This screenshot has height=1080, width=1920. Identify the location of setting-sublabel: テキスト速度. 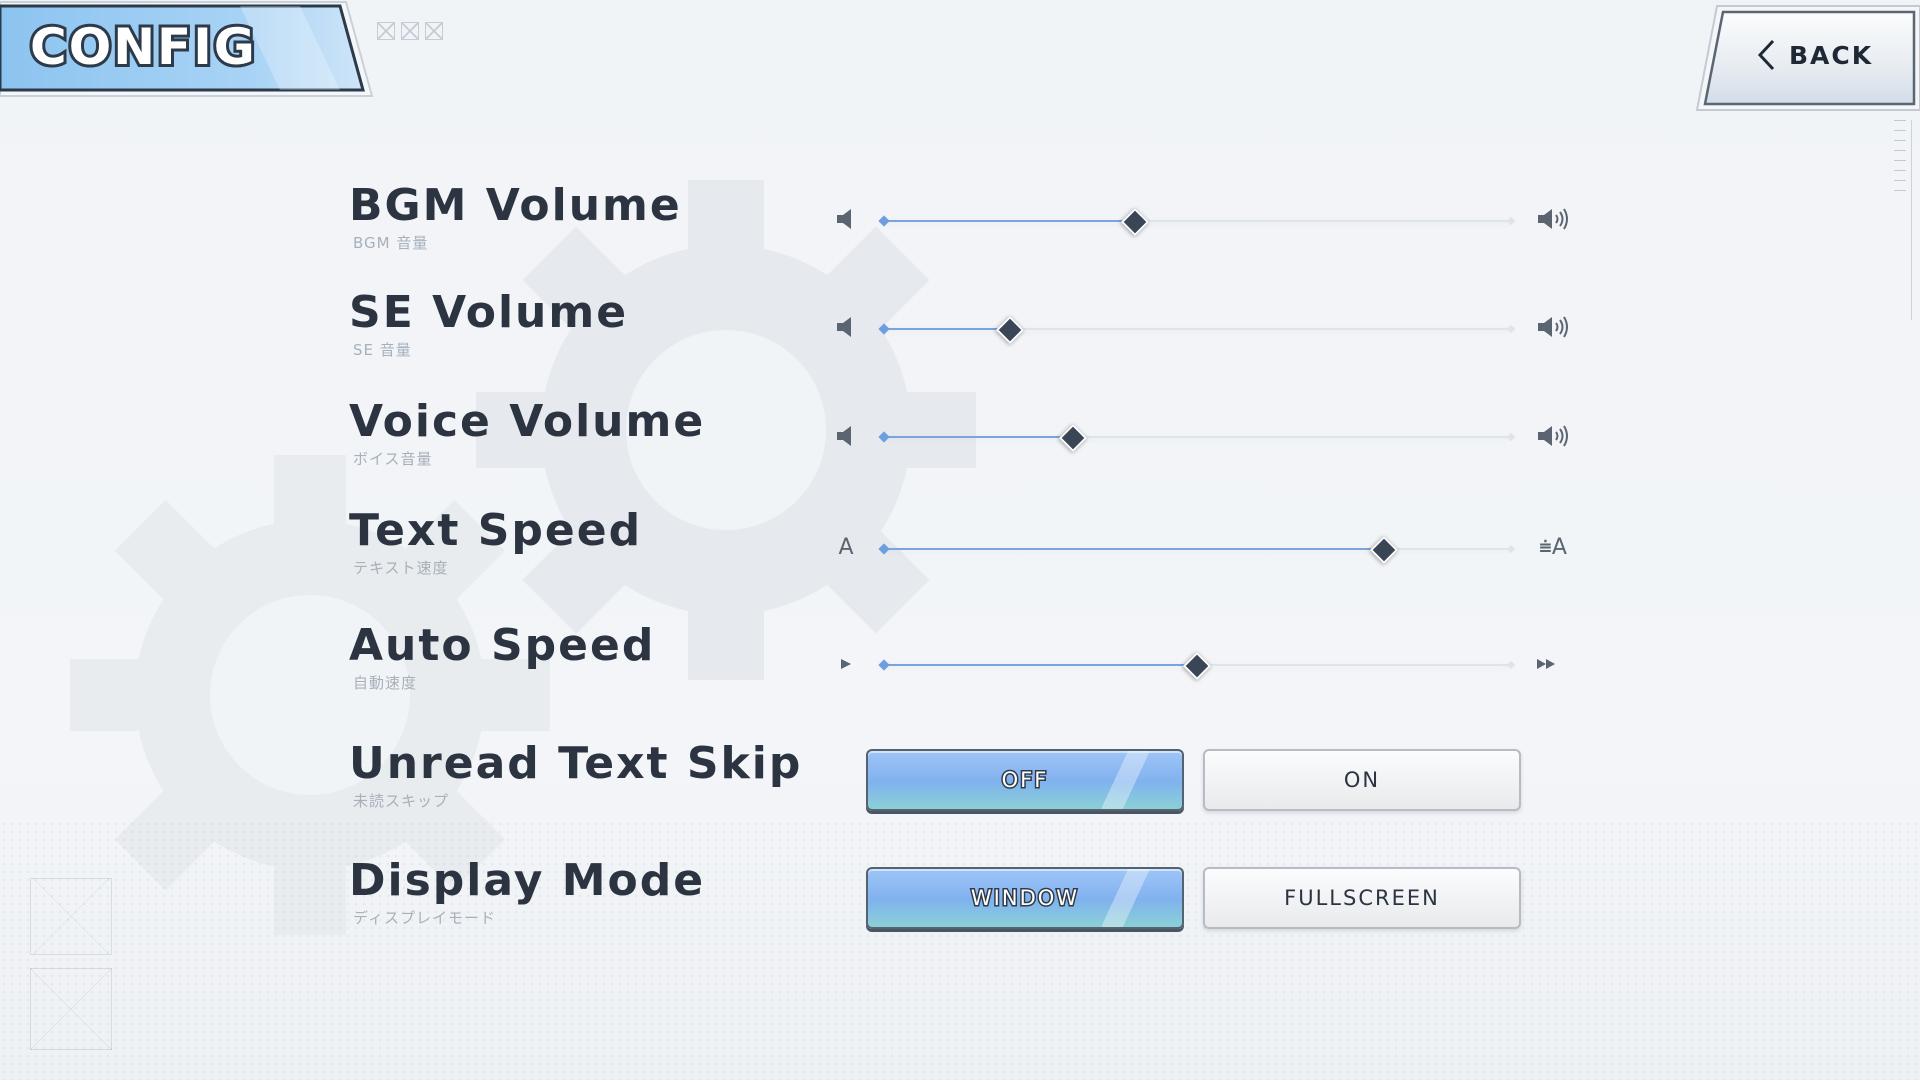
(401, 568).